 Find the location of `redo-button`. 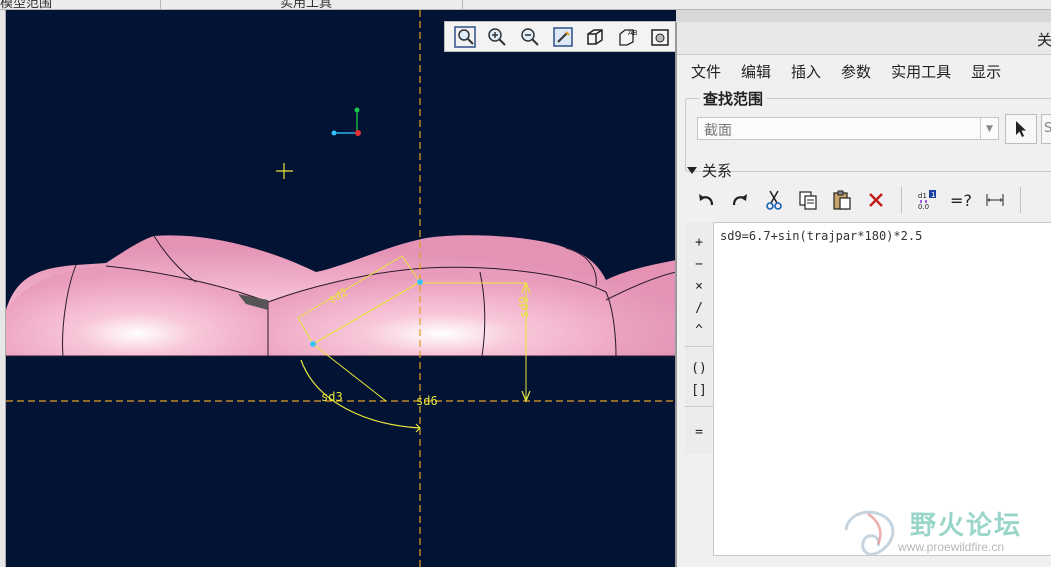

redo-button is located at coordinates (740, 200).